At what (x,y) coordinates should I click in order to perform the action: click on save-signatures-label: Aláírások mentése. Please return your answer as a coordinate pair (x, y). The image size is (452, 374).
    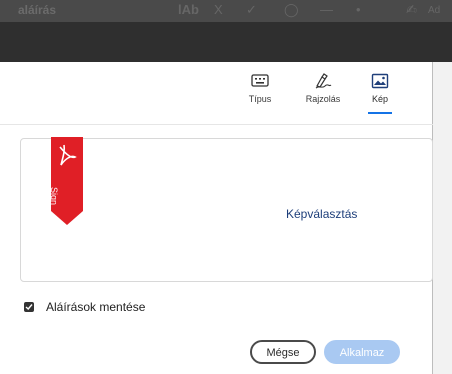
    Looking at the image, I should click on (96, 307).